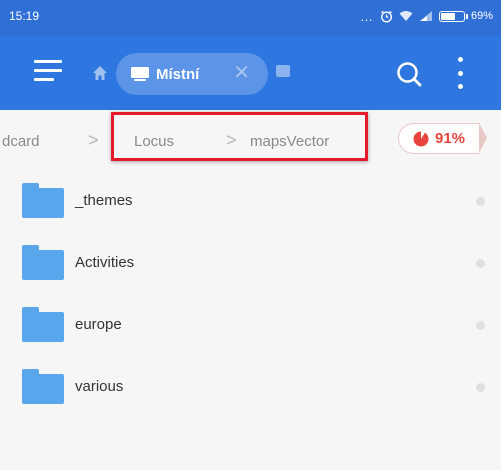  Describe the element at coordinates (409, 74) in the screenshot. I see `search-icon` at that location.